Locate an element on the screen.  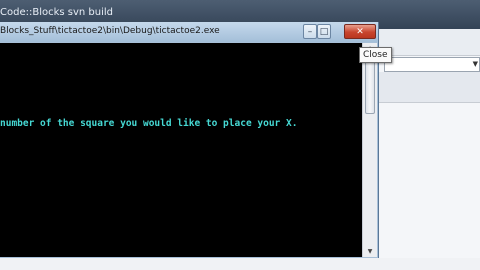
close-button: ✕ is located at coordinates (360, 31).